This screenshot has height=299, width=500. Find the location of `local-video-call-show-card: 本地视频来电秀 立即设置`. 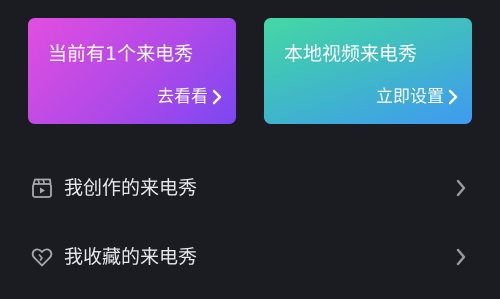

local-video-call-show-card: 本地视频来电秀 立即设置 is located at coordinates (368, 71).